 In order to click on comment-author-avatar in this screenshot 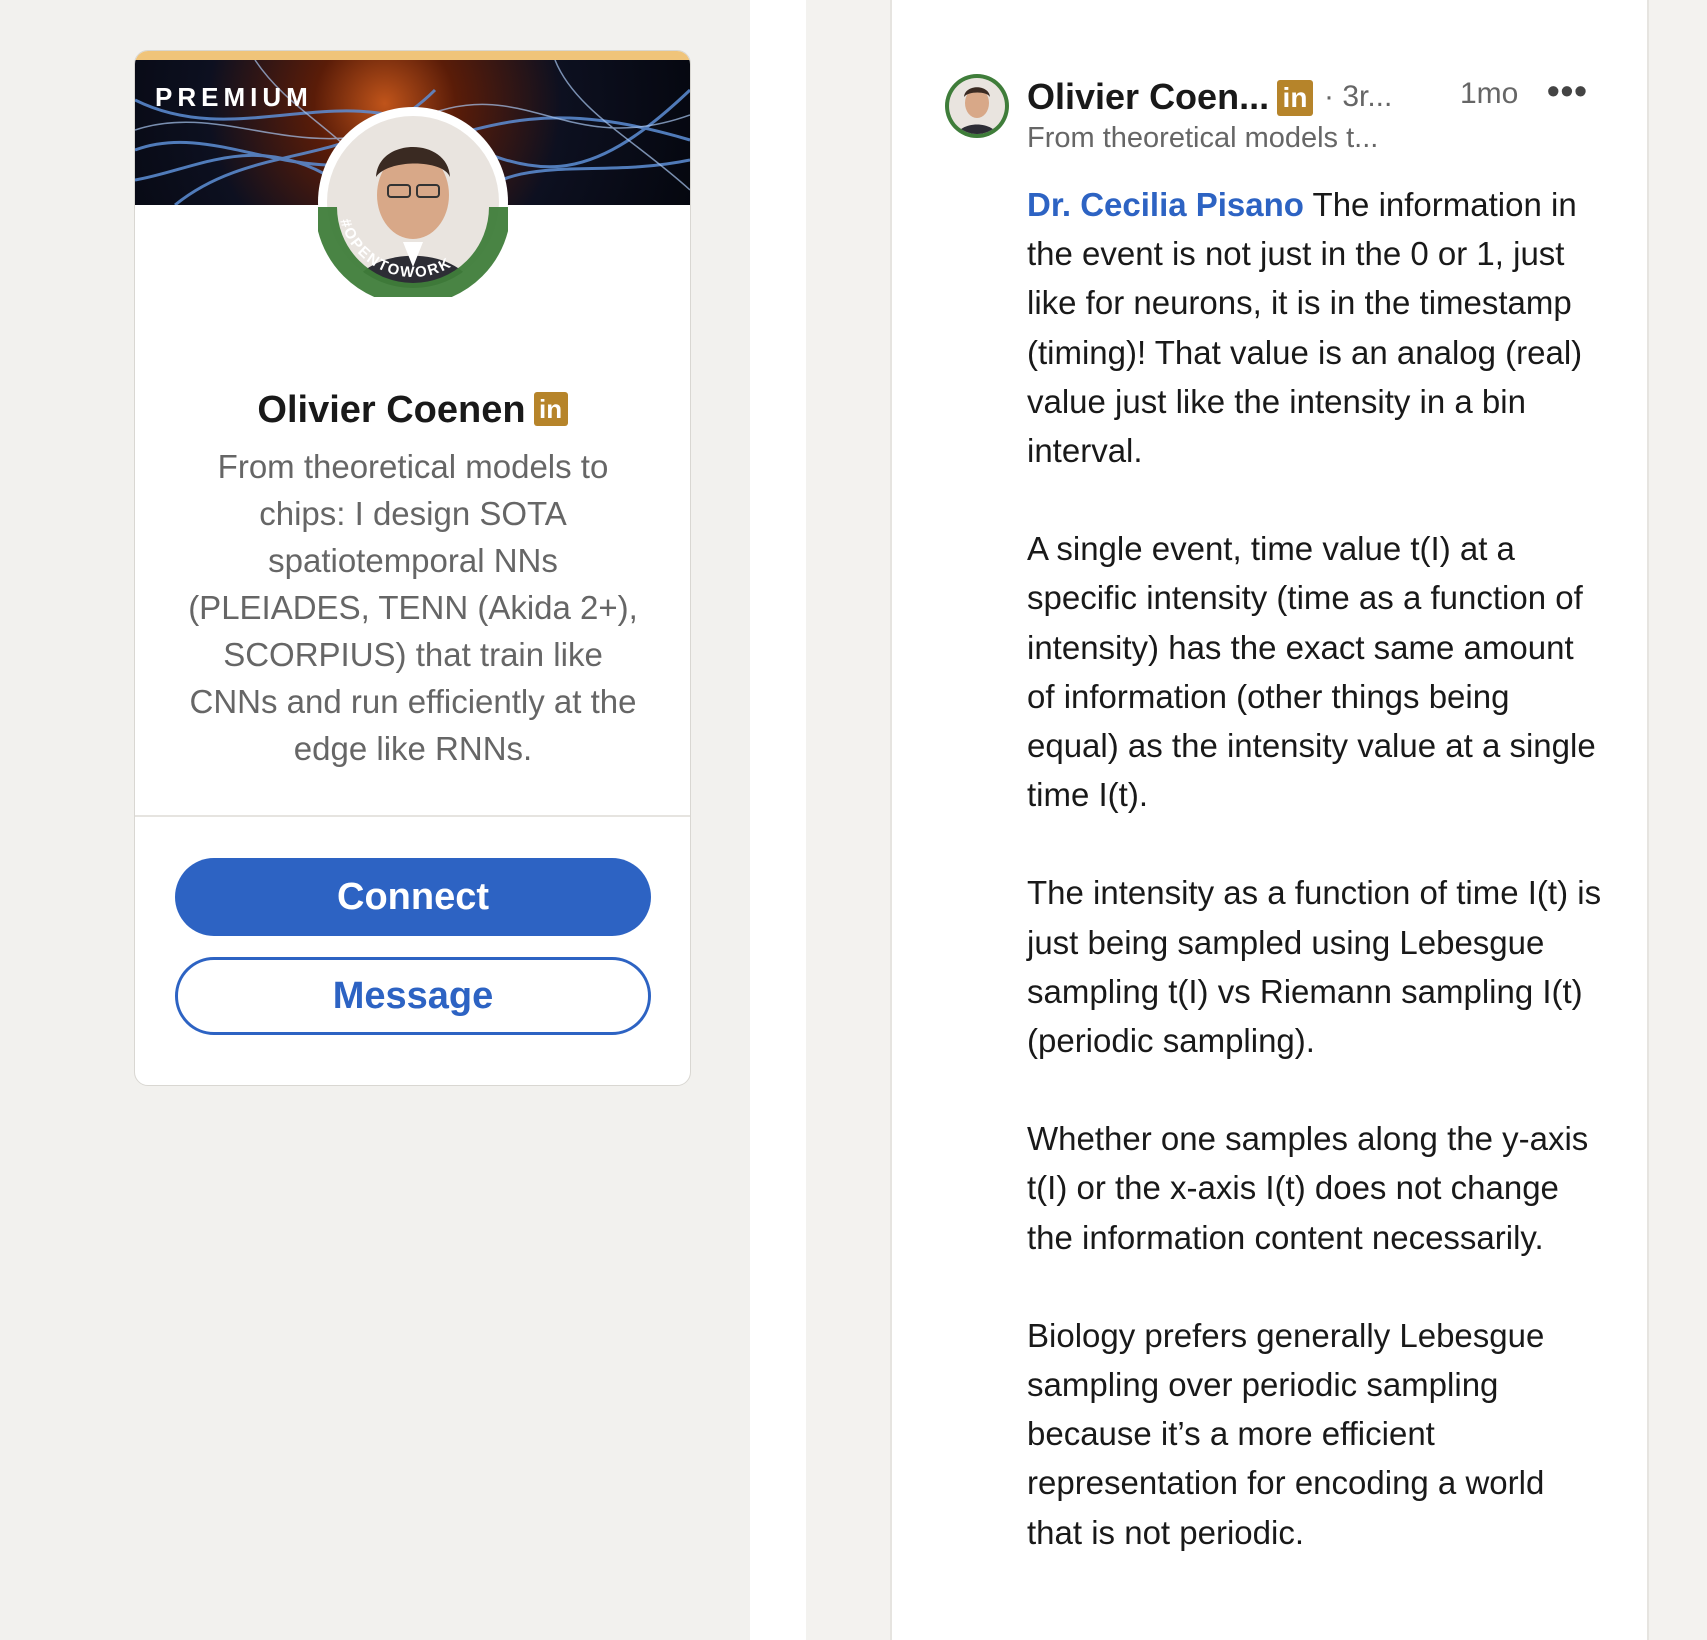, I will do `click(977, 106)`.